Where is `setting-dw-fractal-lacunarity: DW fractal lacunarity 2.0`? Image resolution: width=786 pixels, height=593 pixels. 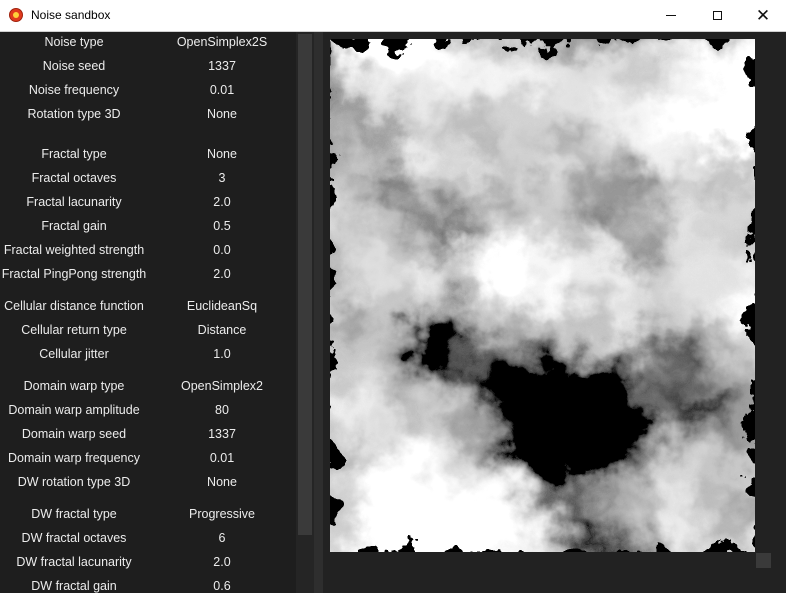 setting-dw-fractal-lacunarity: DW fractal lacunarity 2.0 is located at coordinates (148, 562).